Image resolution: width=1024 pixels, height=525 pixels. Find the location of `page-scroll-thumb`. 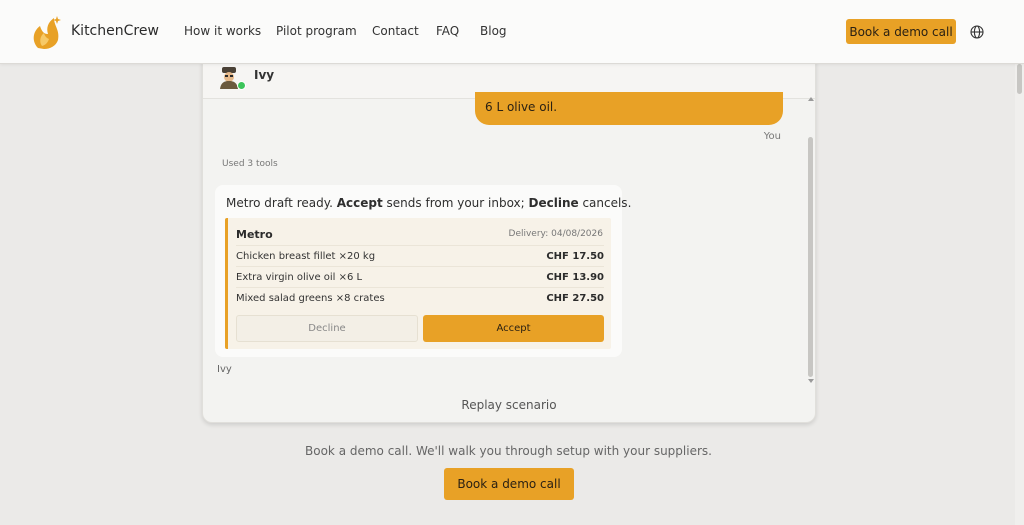

page-scroll-thumb is located at coordinates (1019, 79).